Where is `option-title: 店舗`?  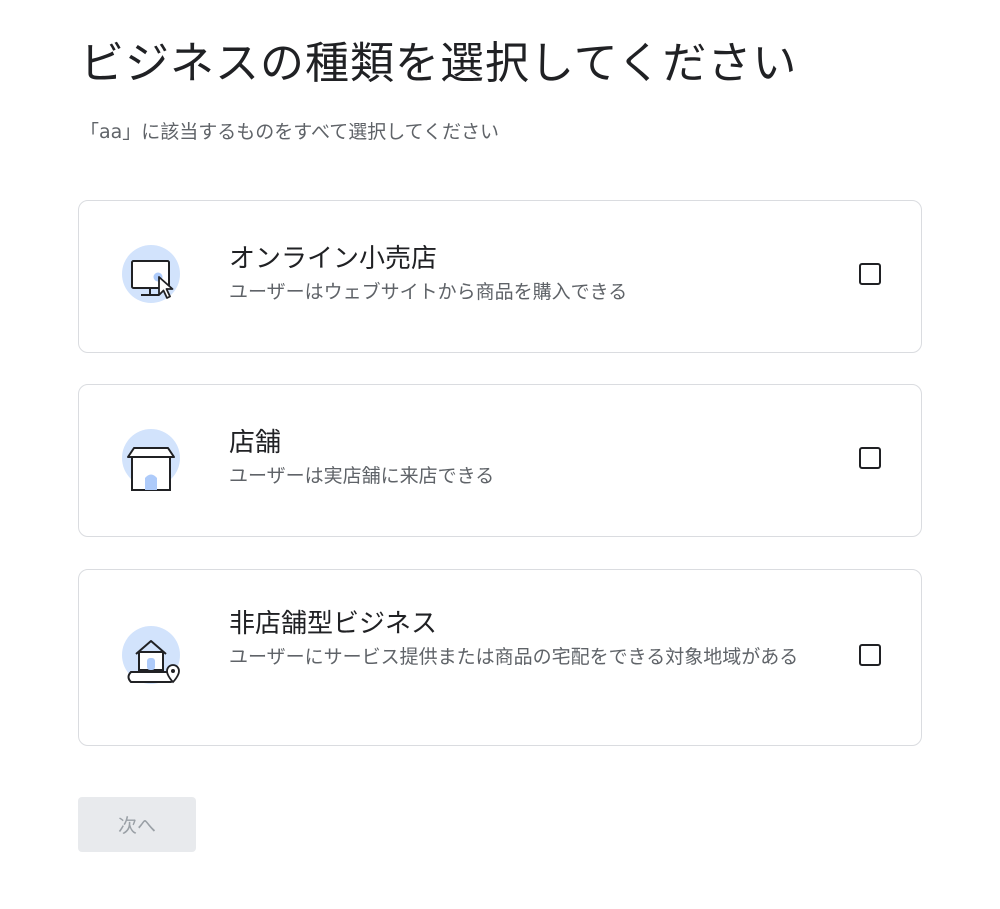 option-title: 店舗 is located at coordinates (255, 443).